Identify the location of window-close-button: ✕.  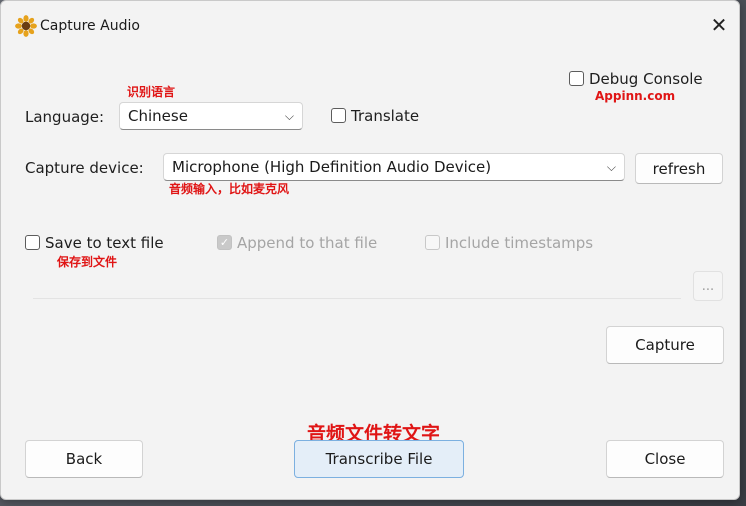
(719, 25).